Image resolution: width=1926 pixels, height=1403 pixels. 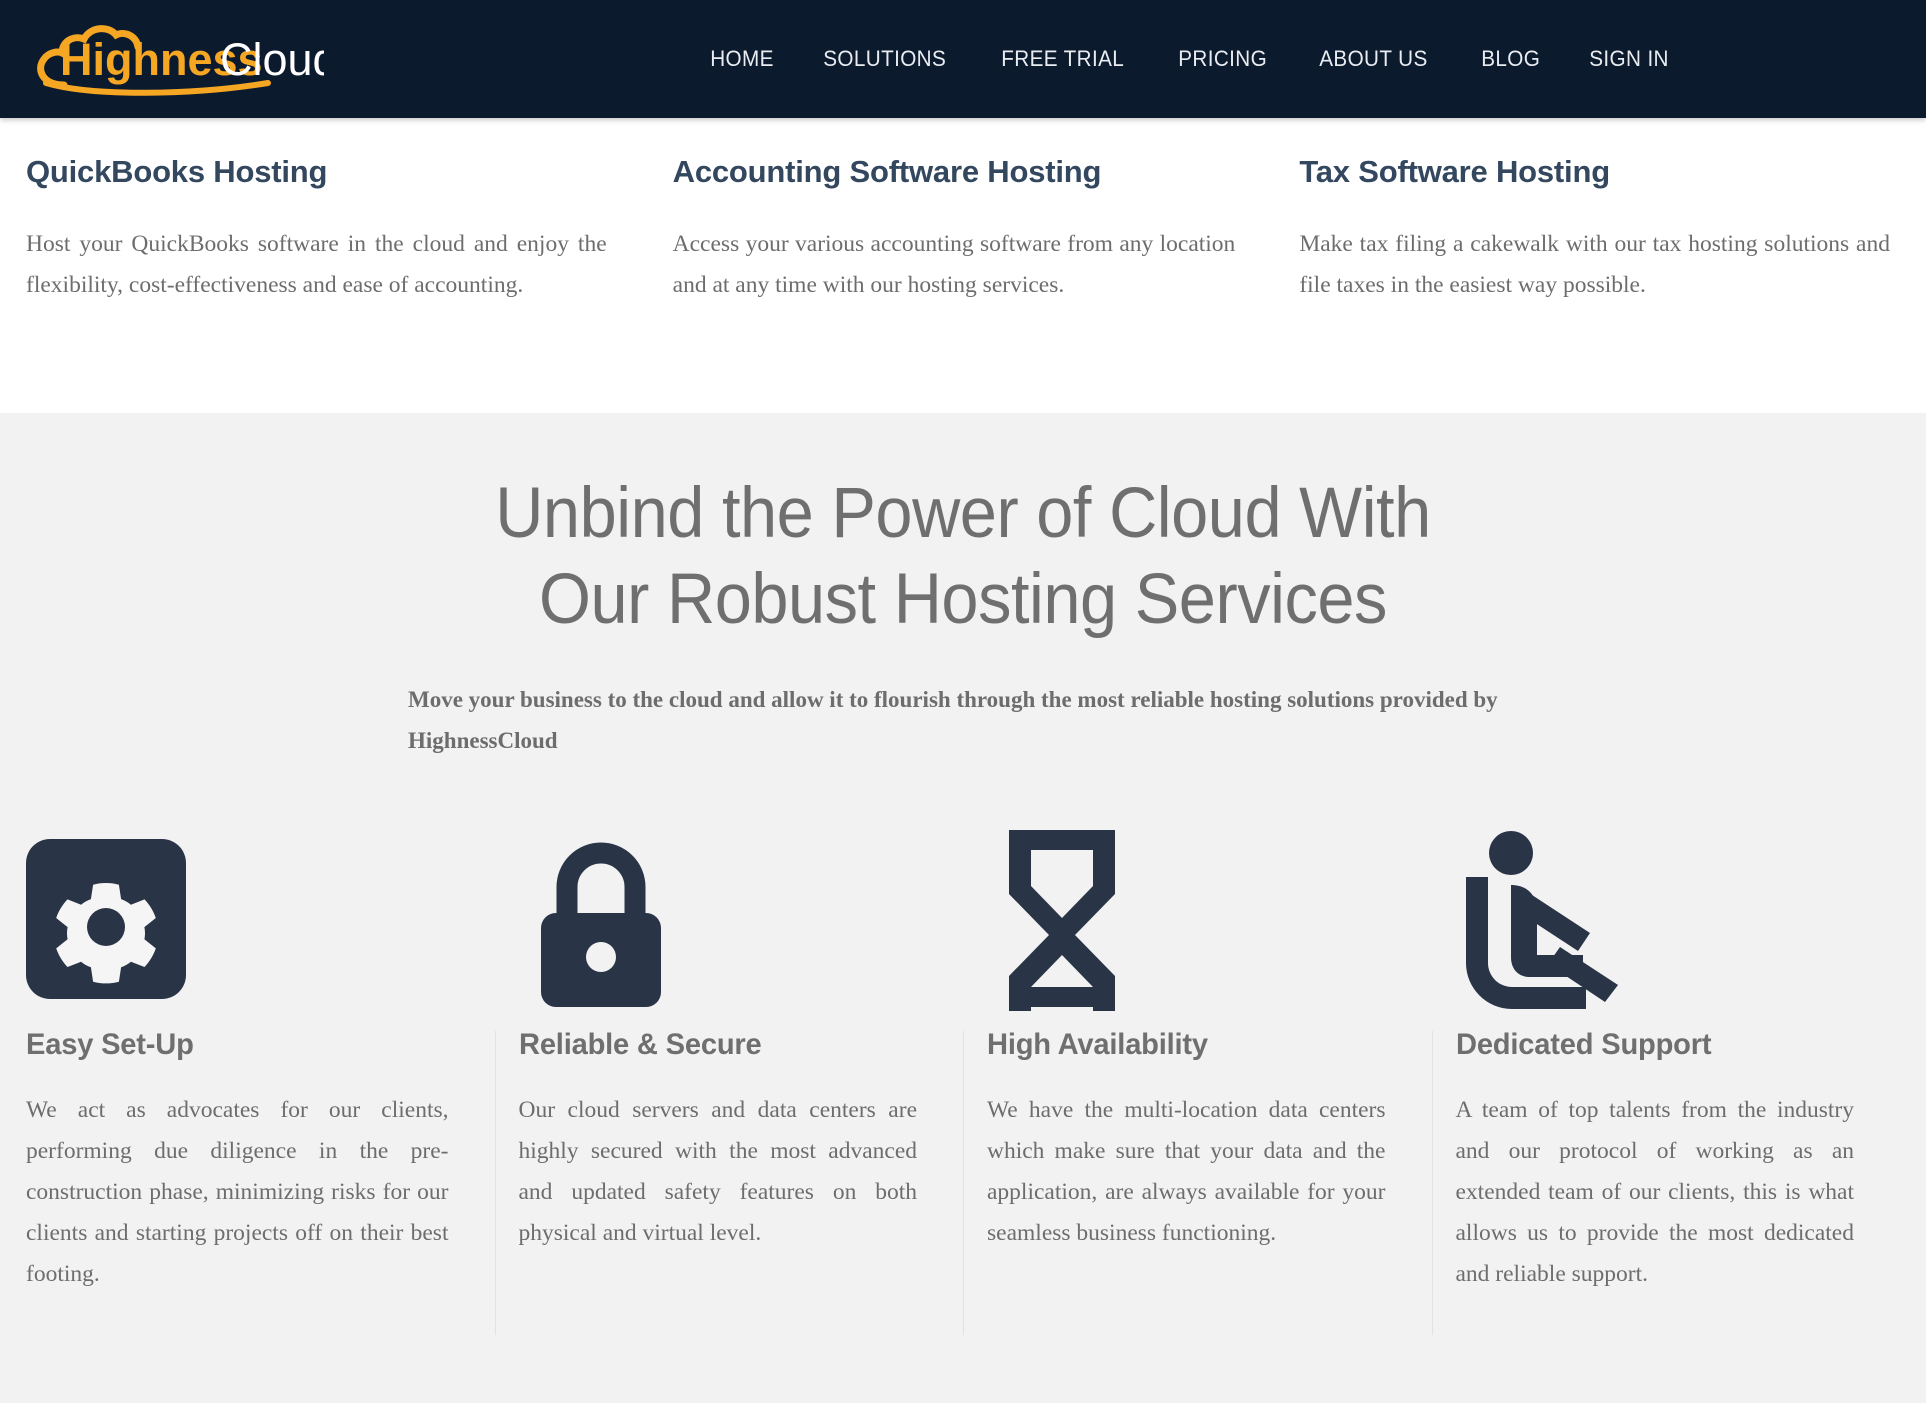 What do you see at coordinates (1373, 59) in the screenshot?
I see `nav-item-about-us: ABOUT US` at bounding box center [1373, 59].